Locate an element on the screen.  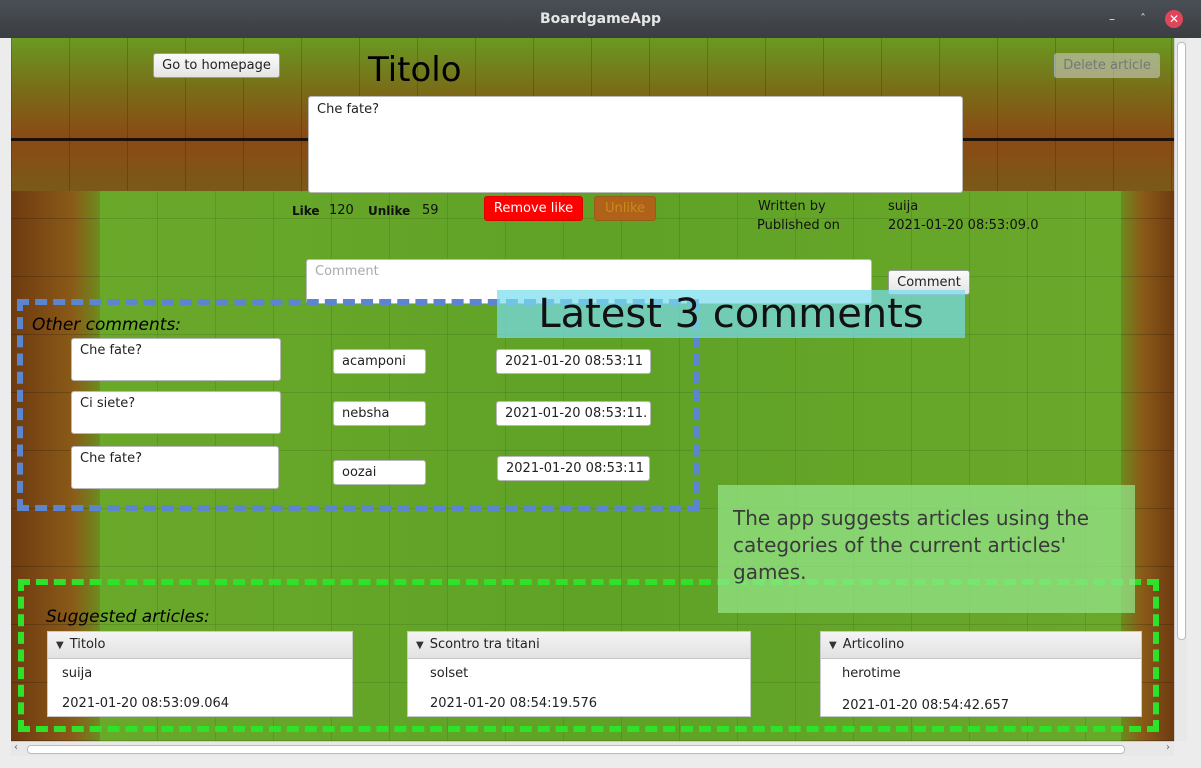
suggested-article-title: Scontro tra titani is located at coordinates (484, 644).